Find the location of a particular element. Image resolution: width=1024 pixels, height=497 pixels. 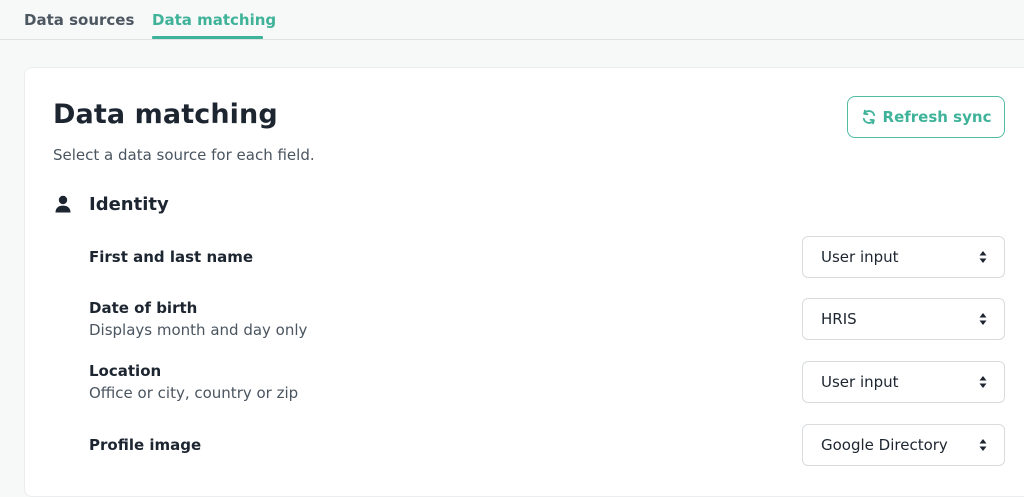

tab-data-matching: Data matching is located at coordinates (214, 19).